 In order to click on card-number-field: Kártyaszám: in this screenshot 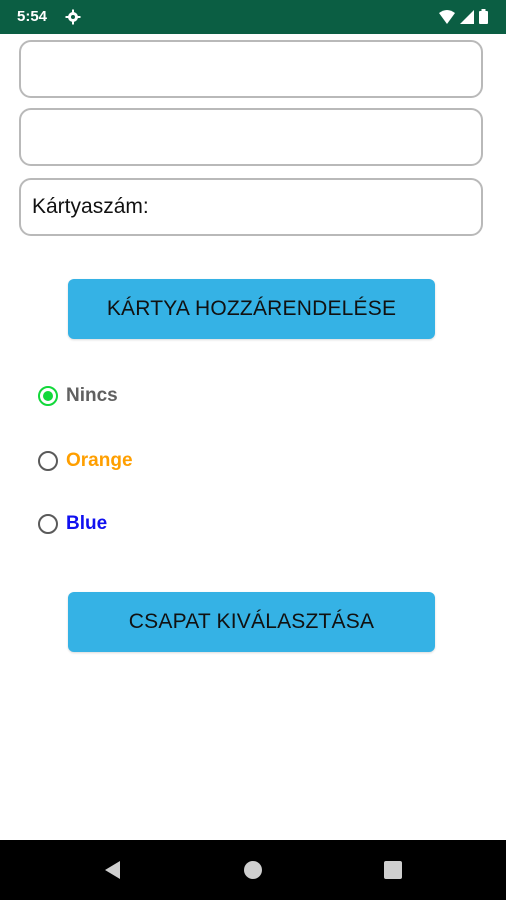, I will do `click(251, 207)`.